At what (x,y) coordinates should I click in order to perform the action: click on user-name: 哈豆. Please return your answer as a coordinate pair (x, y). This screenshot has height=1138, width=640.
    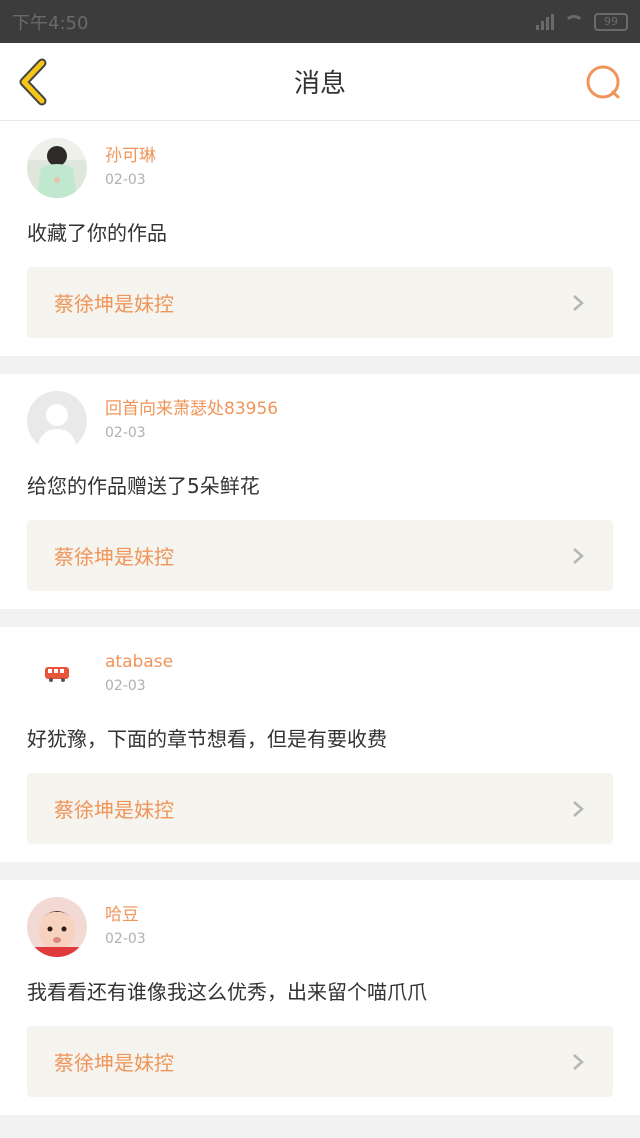
    Looking at the image, I should click on (125, 915).